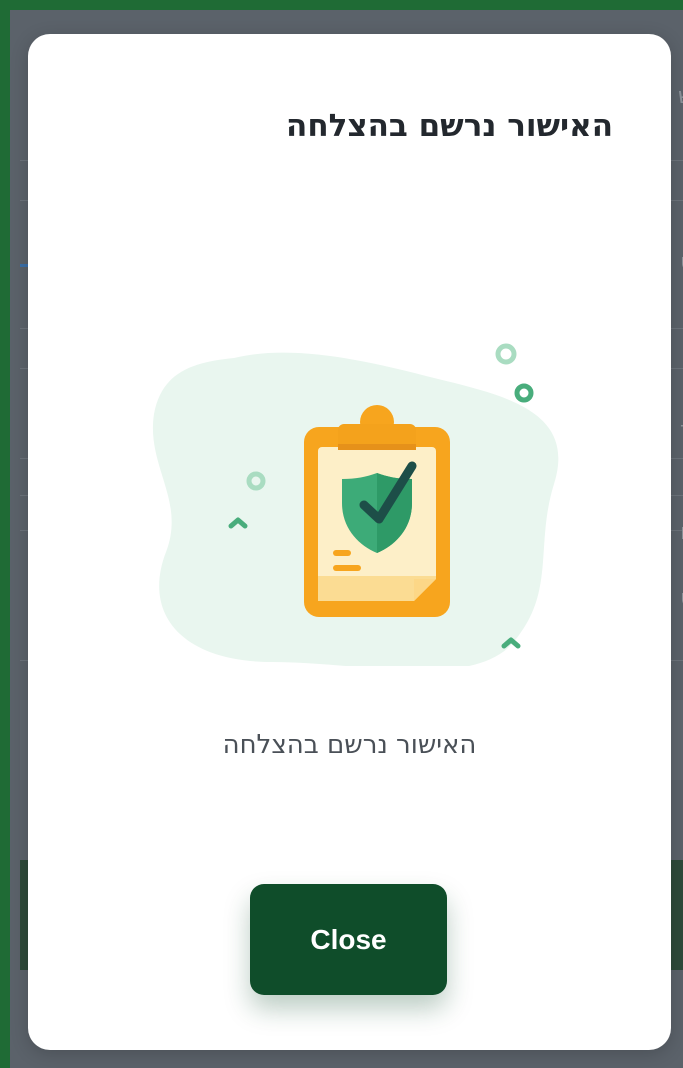 Image resolution: width=683 pixels, height=1068 pixels. What do you see at coordinates (680, 96) in the screenshot?
I see `background-edge-glyph: ש` at bounding box center [680, 96].